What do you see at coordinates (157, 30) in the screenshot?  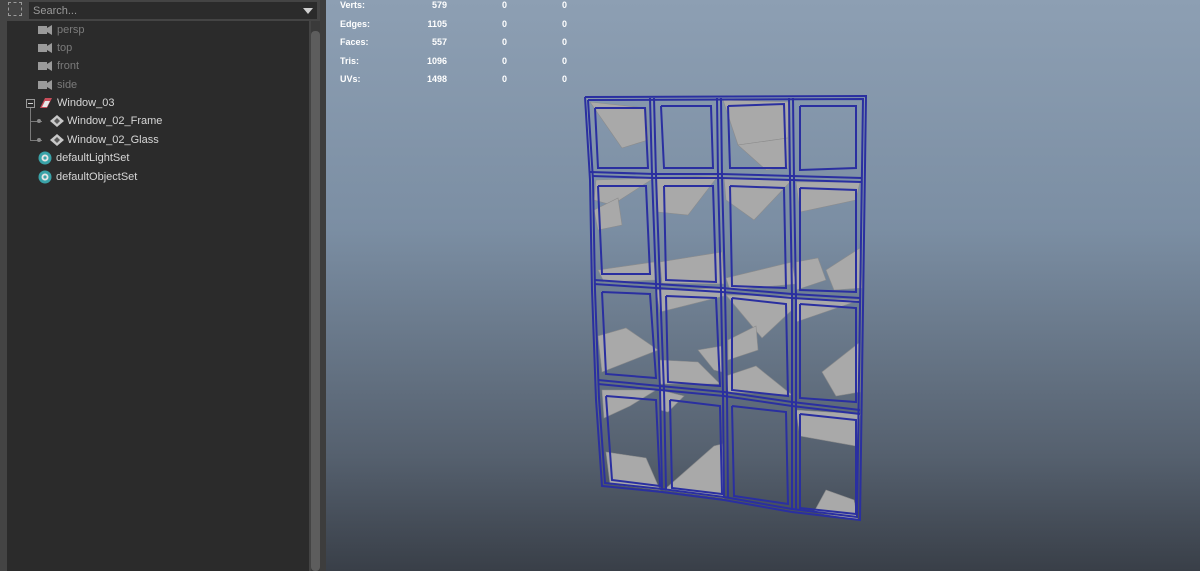 I see `outliner-item-persp: persp` at bounding box center [157, 30].